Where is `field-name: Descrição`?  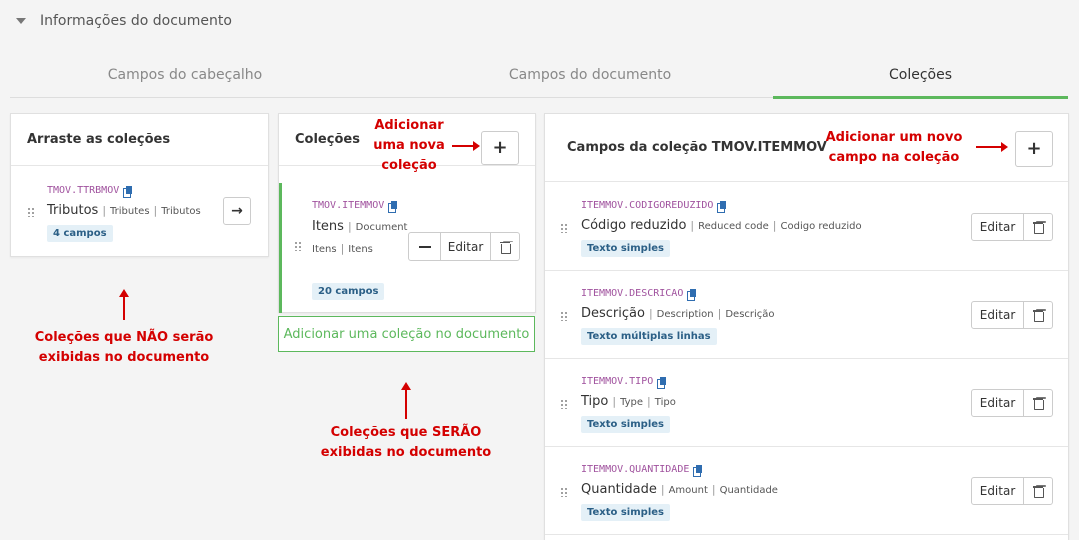 field-name: Descrição is located at coordinates (613, 313).